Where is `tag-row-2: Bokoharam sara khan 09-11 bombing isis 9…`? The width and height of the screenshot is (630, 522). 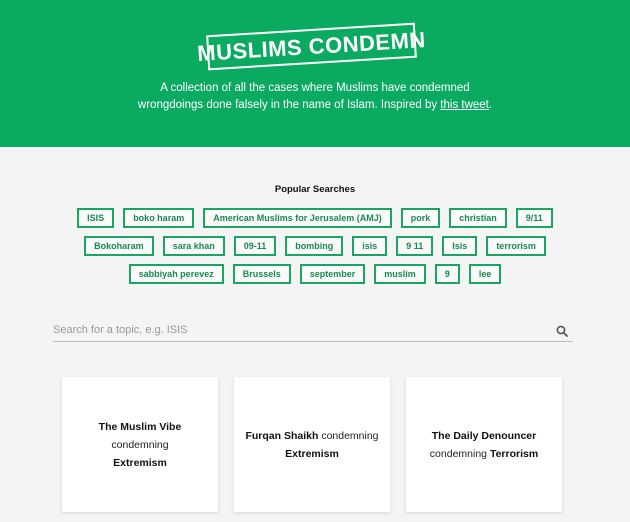
tag-row-2: Bokoharam sara khan 09-11 bombing isis 9… is located at coordinates (315, 246).